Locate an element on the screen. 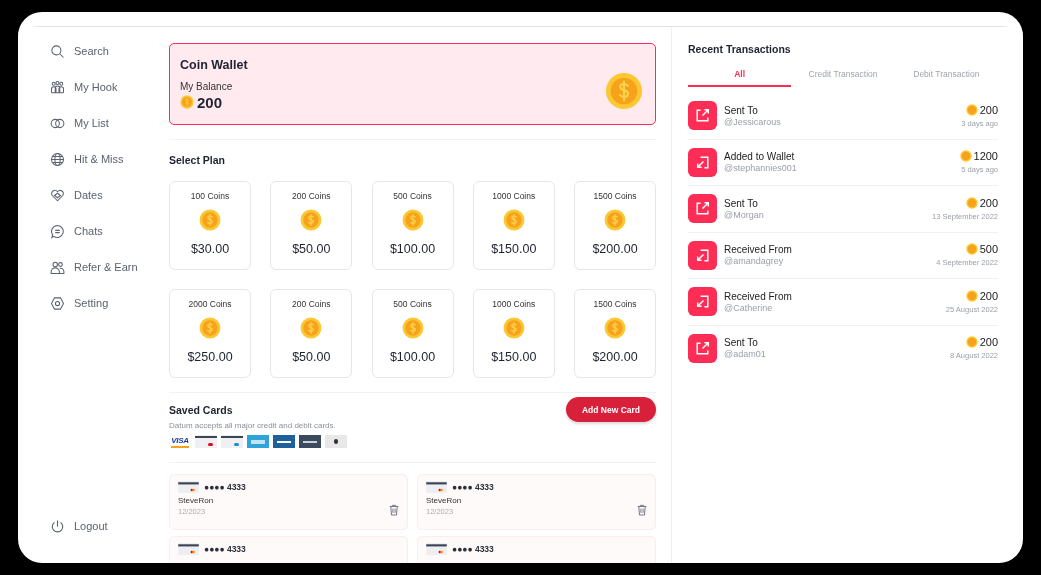 The image size is (1041, 575). section-title: Saved Cards is located at coordinates (201, 410).